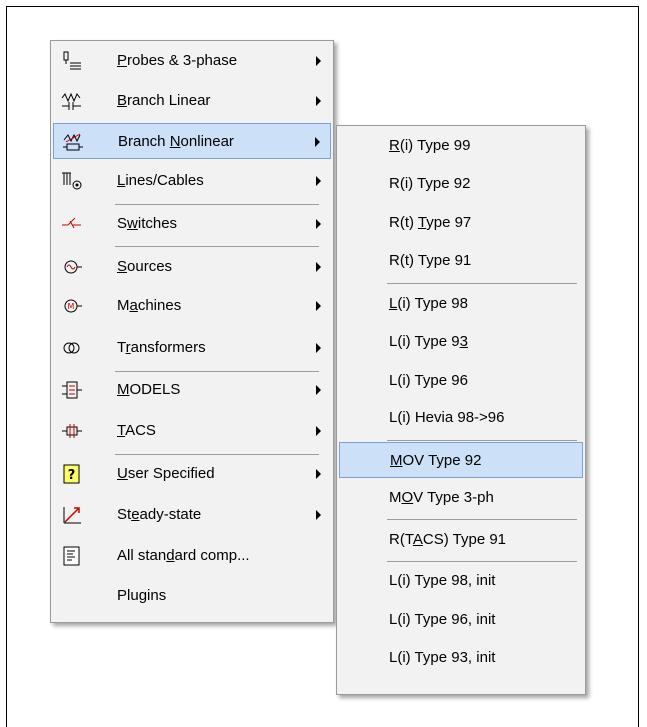 The width and height of the screenshot is (647, 727). Describe the element at coordinates (442, 619) in the screenshot. I see `submenu-item-label: L(i) Type 96, init` at that location.